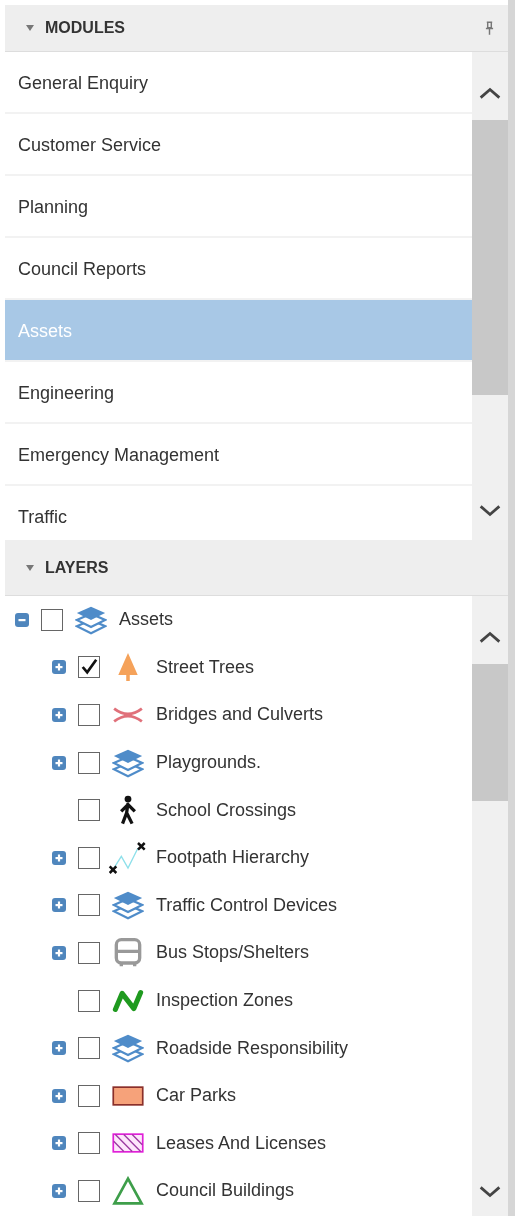  Describe the element at coordinates (77, 567) in the screenshot. I see `section-title: LAYERS` at that location.